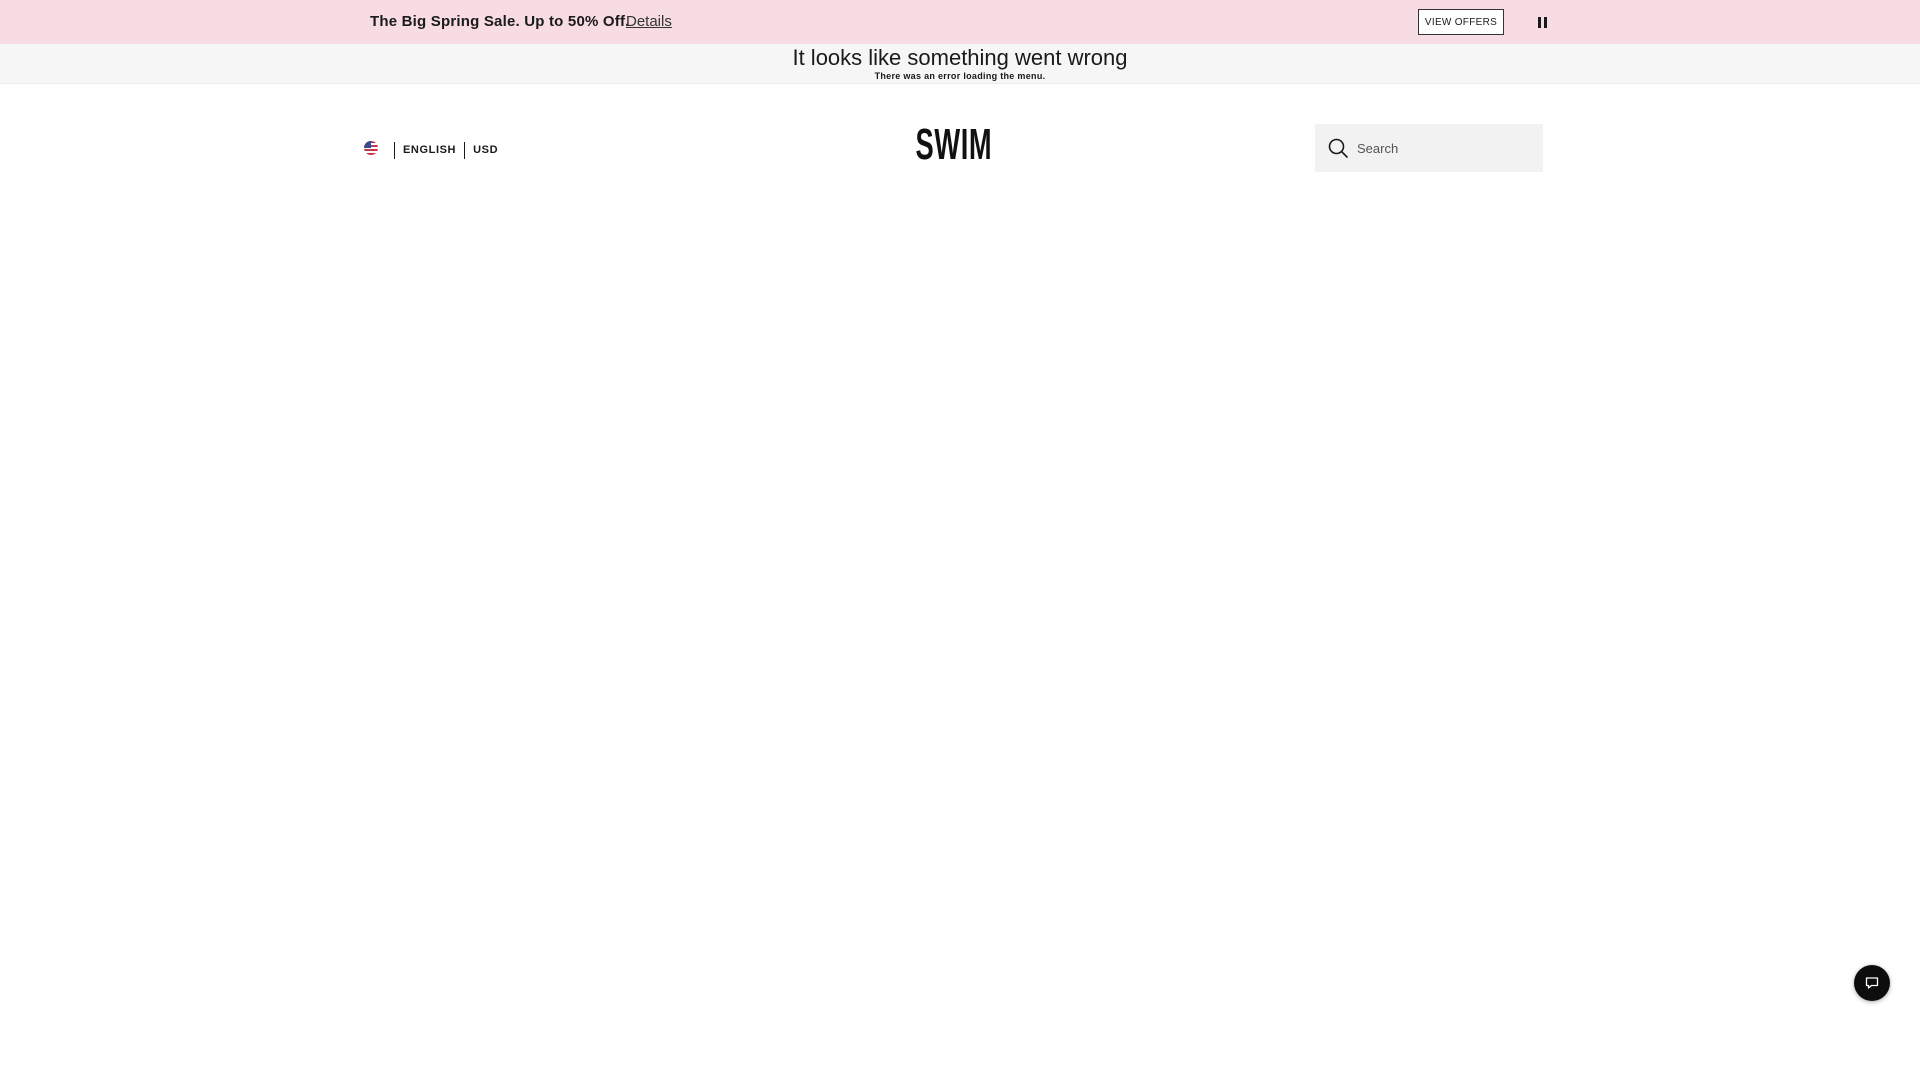 The height and width of the screenshot is (1080, 1920). Describe the element at coordinates (1338, 148) in the screenshot. I see `search-icon` at that location.